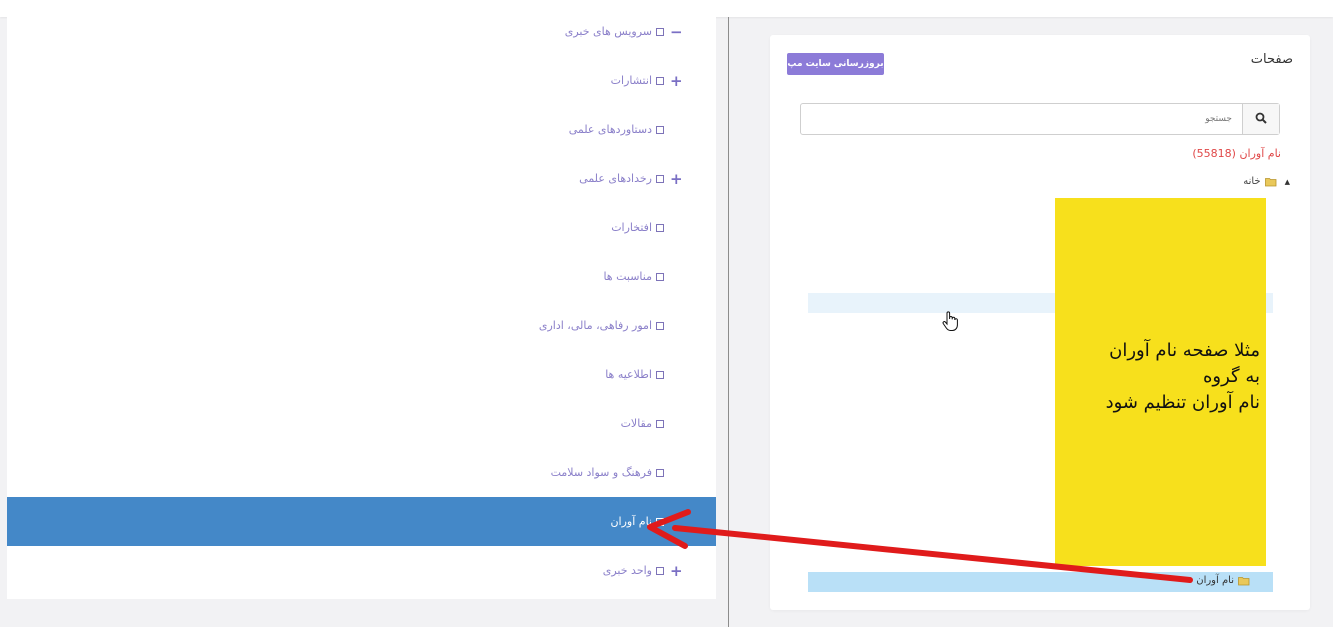  What do you see at coordinates (1021, 119) in the screenshot?
I see `search-input` at bounding box center [1021, 119].